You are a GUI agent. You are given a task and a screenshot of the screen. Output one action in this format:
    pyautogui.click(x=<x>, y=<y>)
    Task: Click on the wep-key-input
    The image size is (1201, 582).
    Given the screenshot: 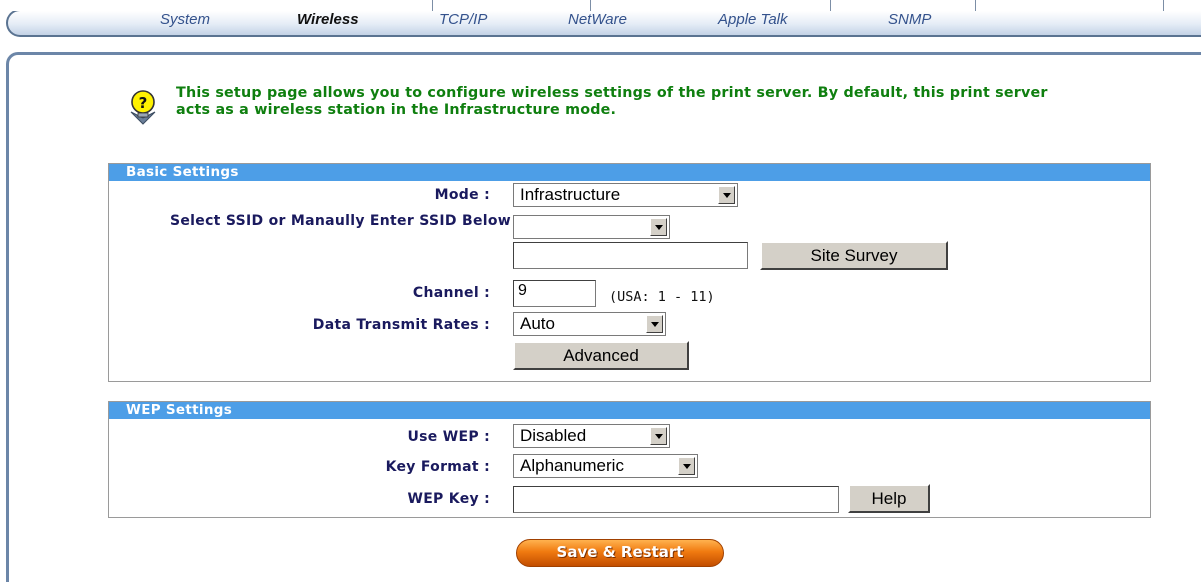 What is the action you would take?
    pyautogui.click(x=676, y=499)
    